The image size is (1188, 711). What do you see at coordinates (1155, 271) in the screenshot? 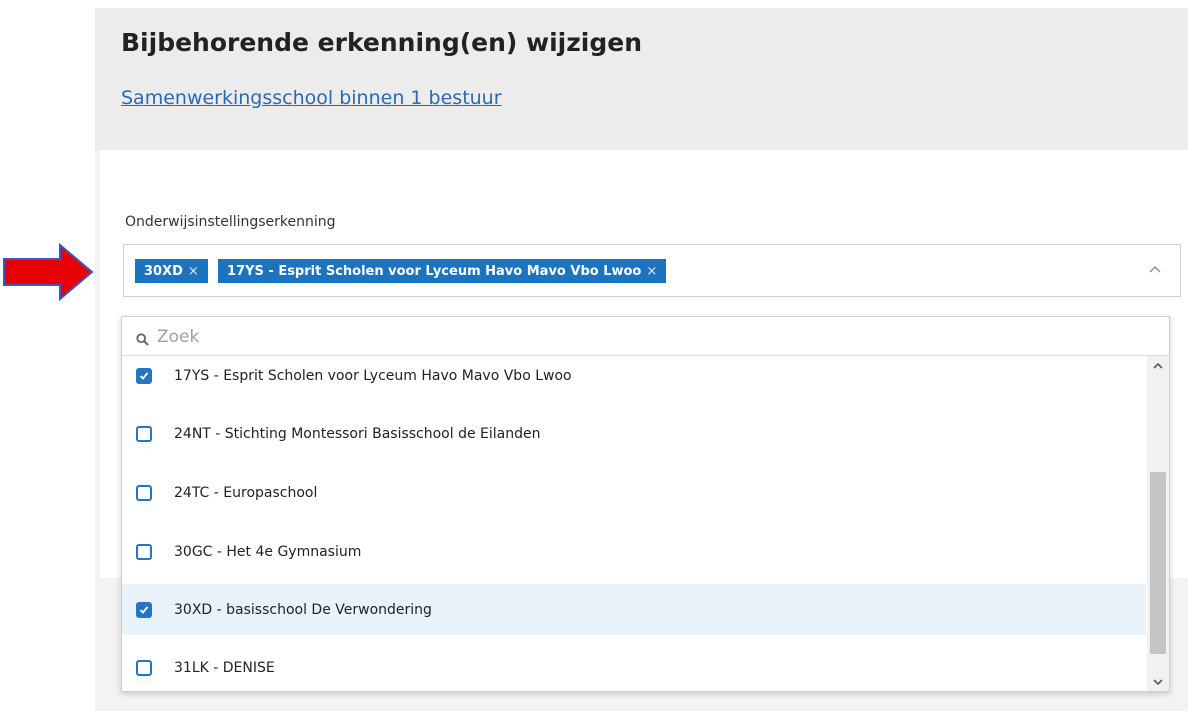
I see `chevron-up-icon` at bounding box center [1155, 271].